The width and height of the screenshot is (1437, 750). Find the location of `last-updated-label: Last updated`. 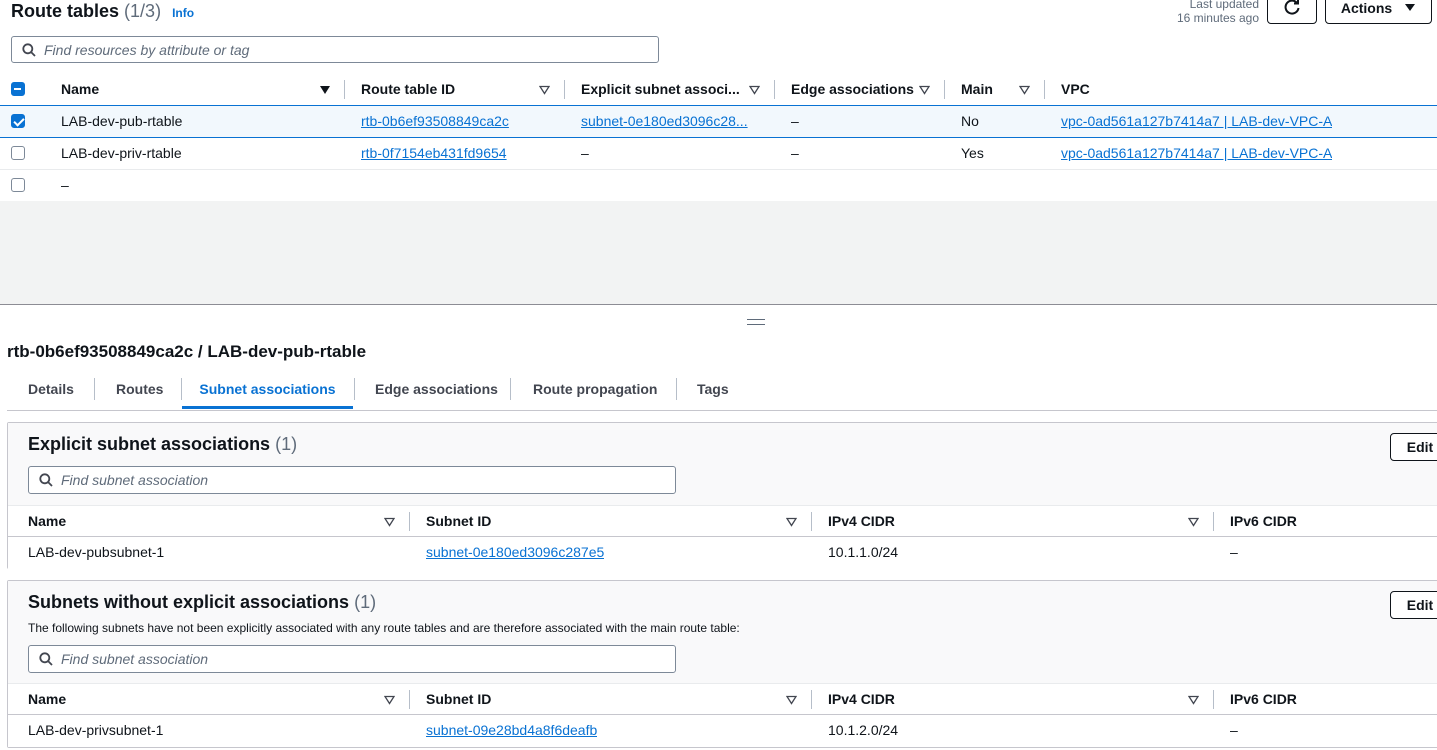

last-updated-label: Last updated is located at coordinates (1224, 5).